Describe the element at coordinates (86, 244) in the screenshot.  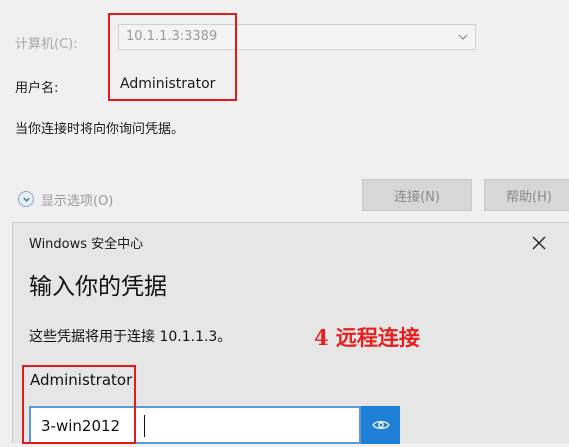
I see `dialog-title: Windows 安全中心` at that location.